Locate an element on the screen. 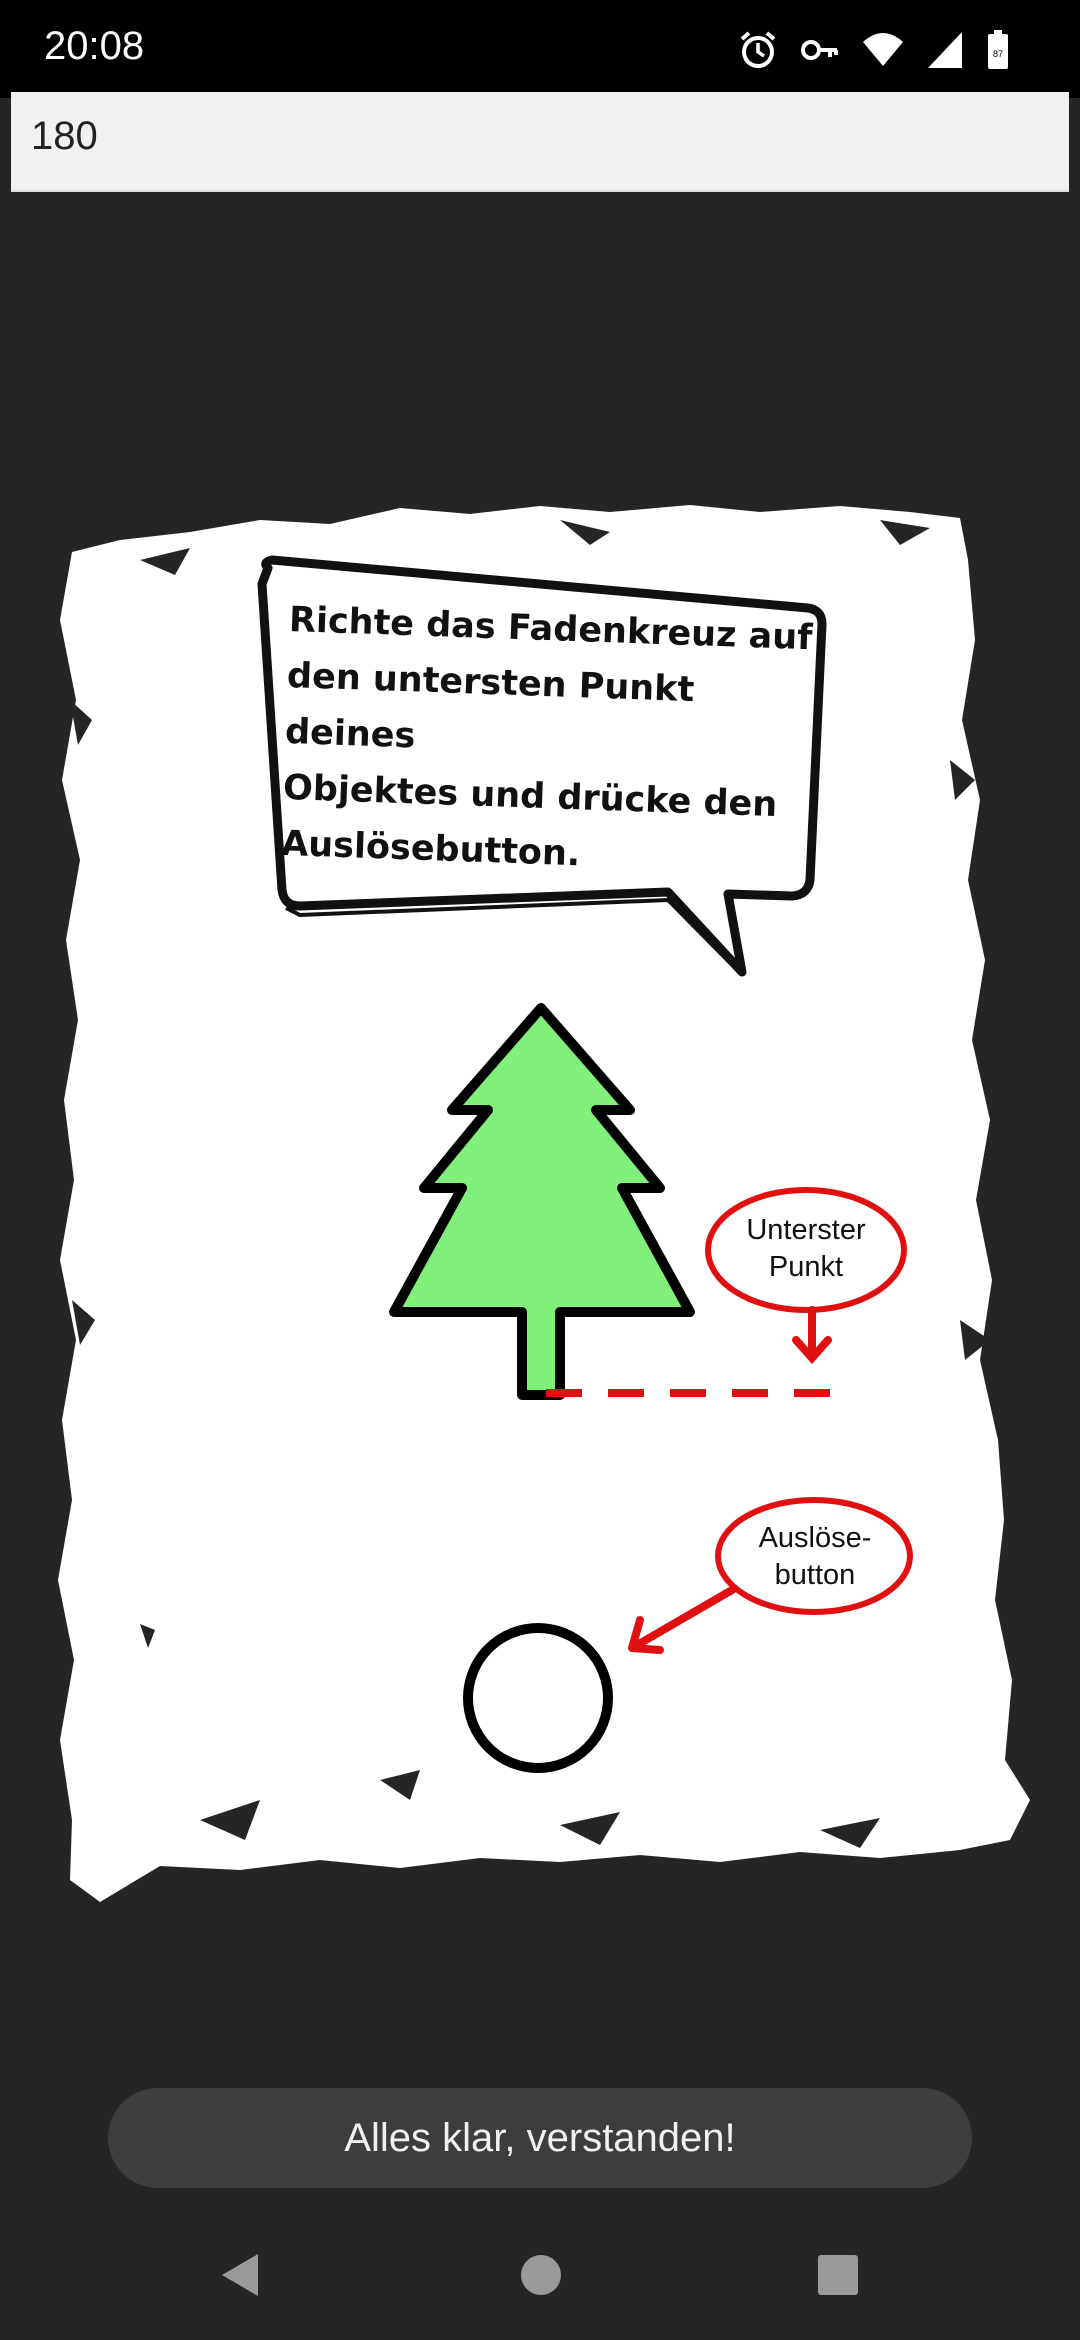 The image size is (1080, 2340). bottom-point-label: Unterster Punkt is located at coordinates (806, 1249).